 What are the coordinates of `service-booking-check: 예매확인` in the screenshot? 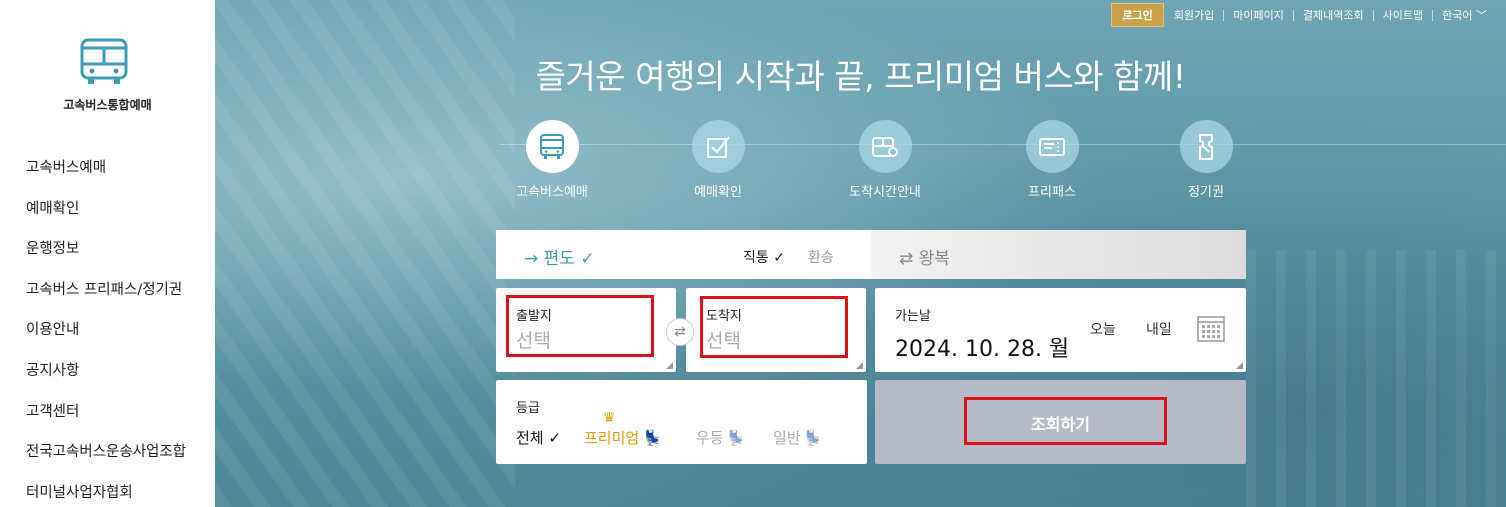 It's located at (718, 160).